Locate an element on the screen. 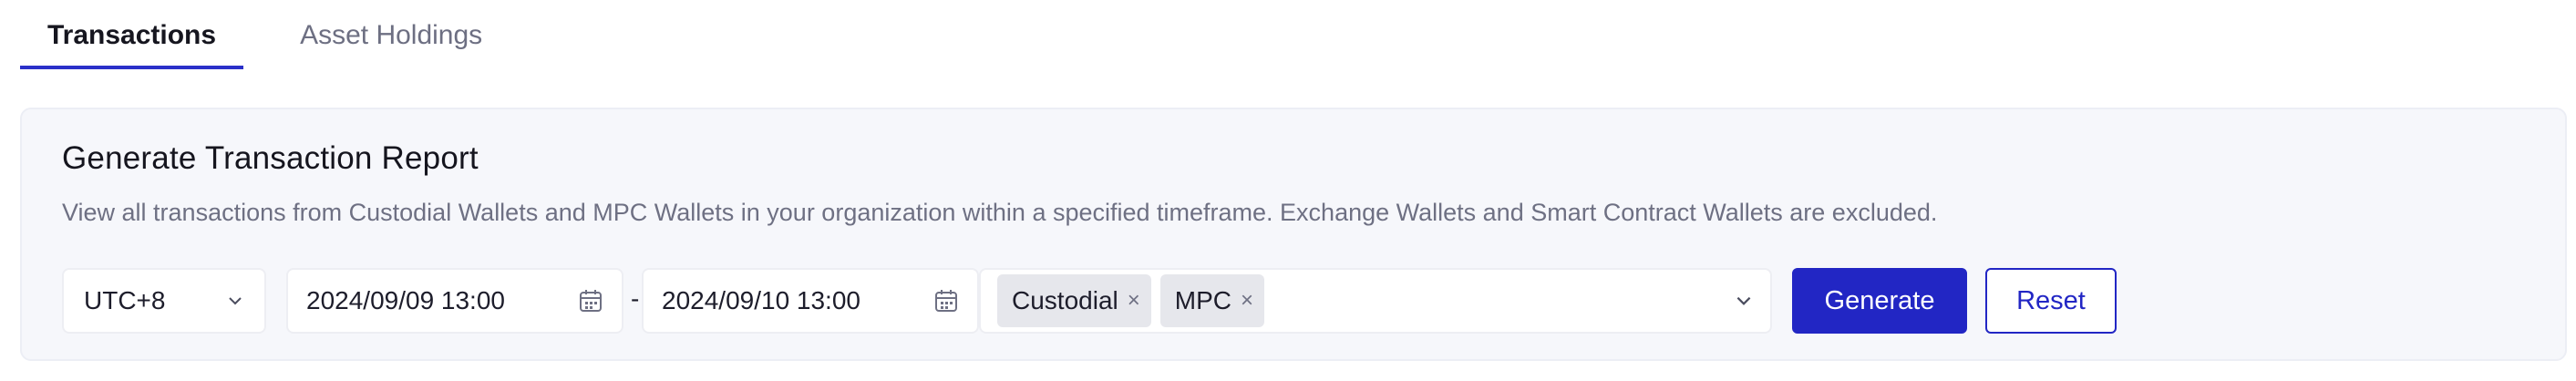 Image resolution: width=2576 pixels, height=381 pixels. timezone-select: UTC+8 is located at coordinates (164, 301).